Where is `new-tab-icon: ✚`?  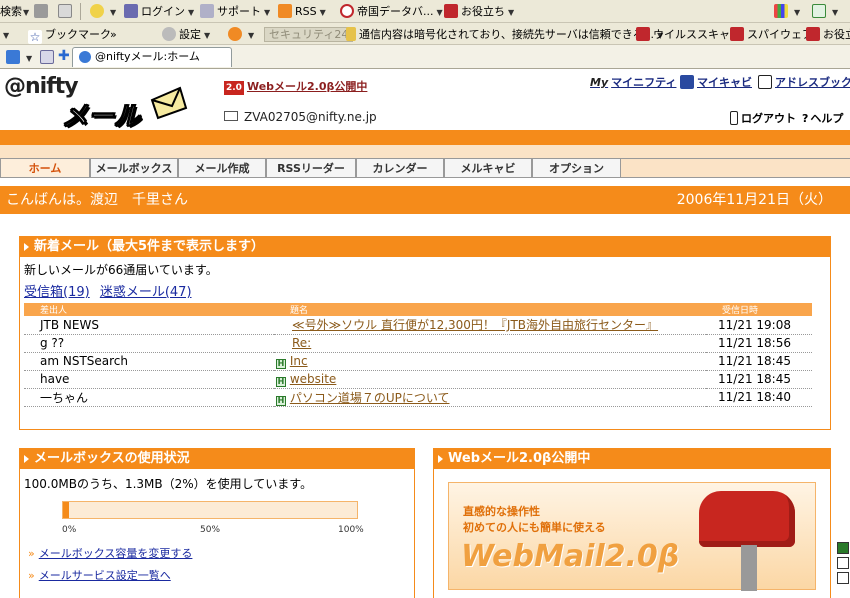
new-tab-icon: ✚ is located at coordinates (64, 56).